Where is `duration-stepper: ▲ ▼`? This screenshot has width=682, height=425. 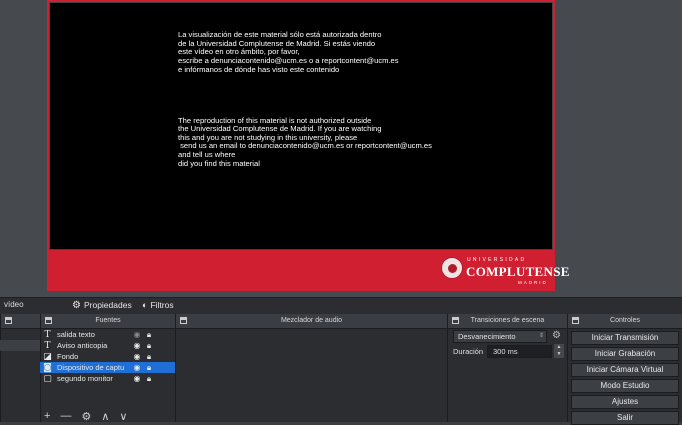
duration-stepper: ▲ ▼ is located at coordinates (559, 351).